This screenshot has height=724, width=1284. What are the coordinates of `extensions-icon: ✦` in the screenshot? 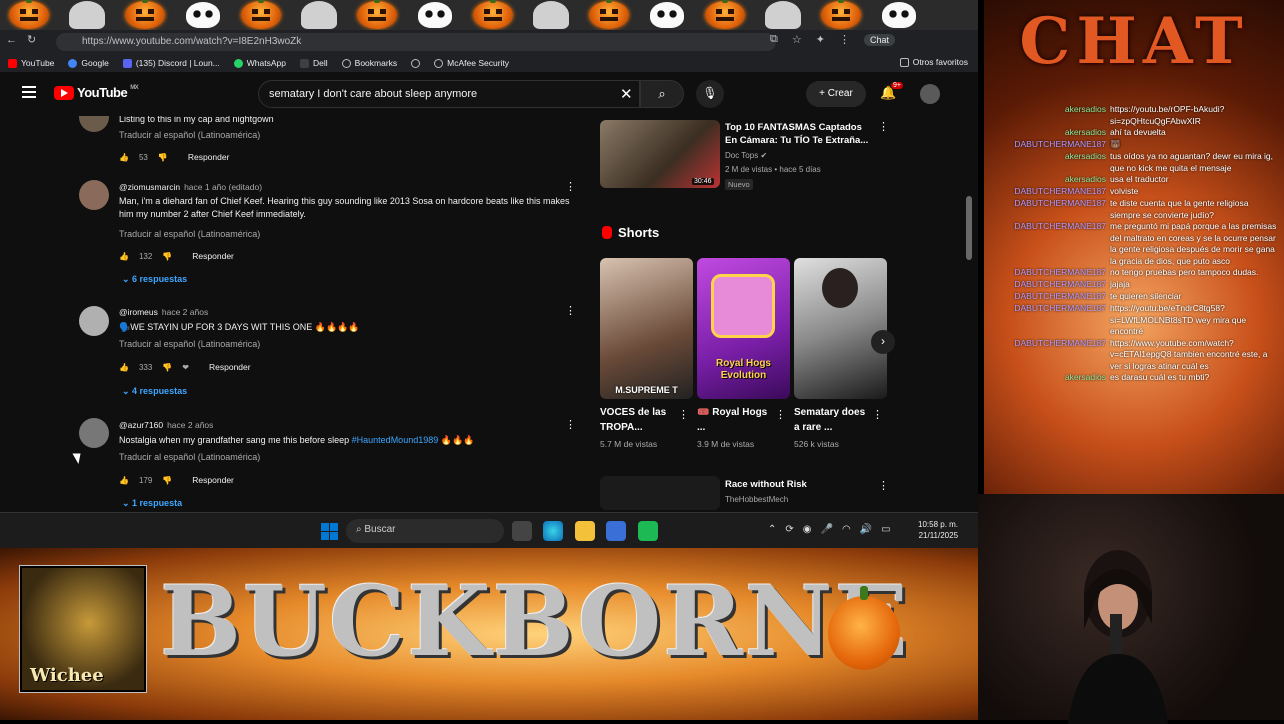 It's located at (820, 39).